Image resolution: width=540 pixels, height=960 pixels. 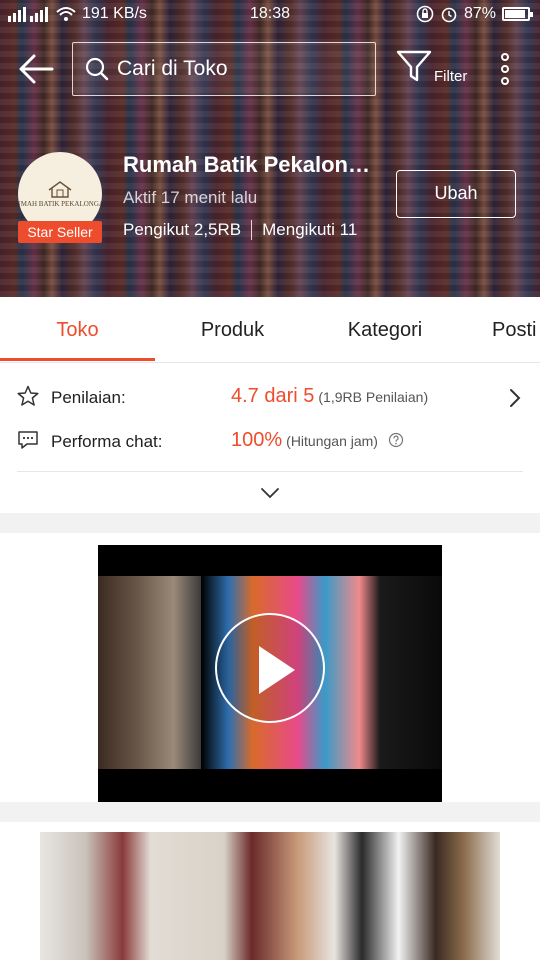 I want to click on chevron-right-icon, so click(x=515, y=398).